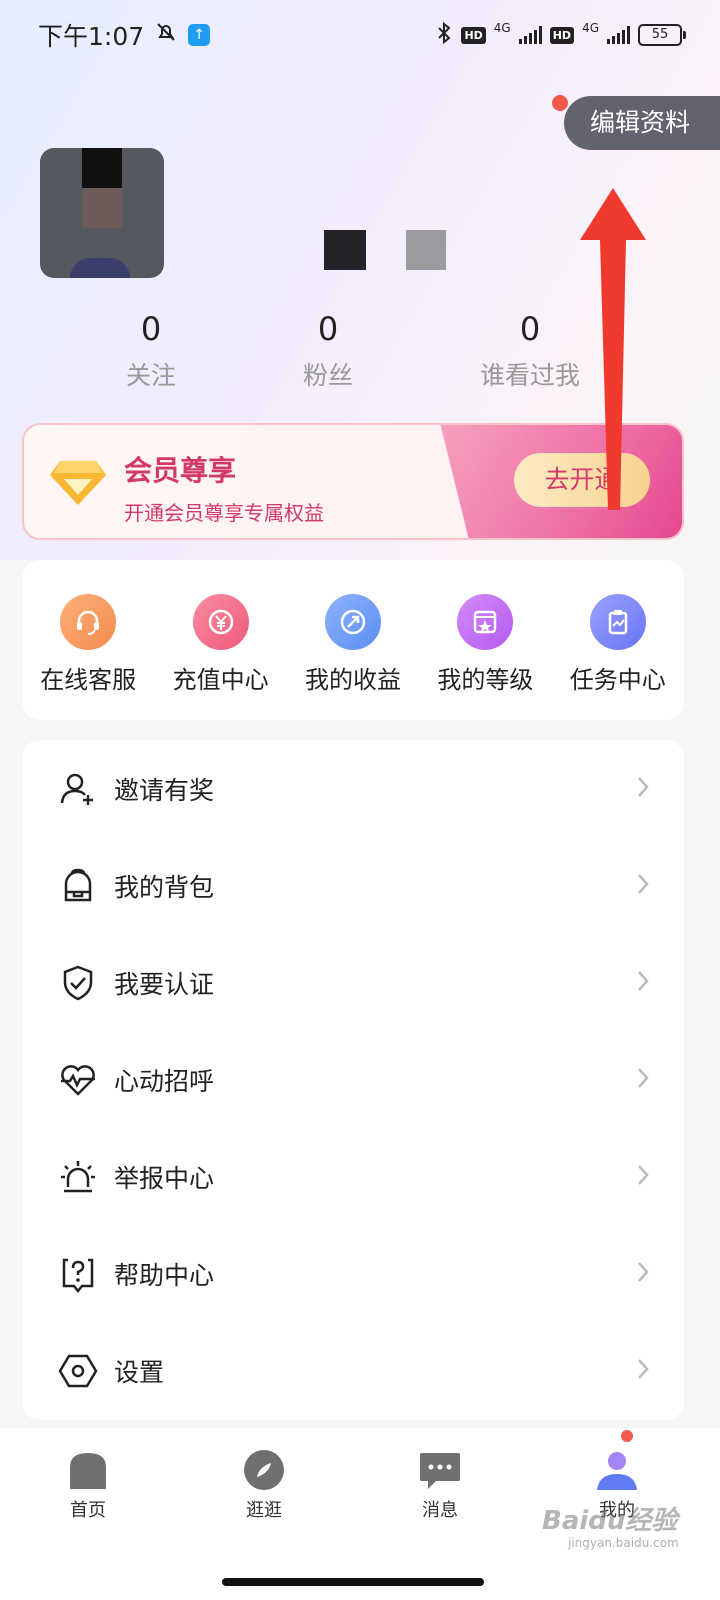 The height and width of the screenshot is (1600, 720). What do you see at coordinates (78, 1080) in the screenshot?
I see `heartbeat-icon` at bounding box center [78, 1080].